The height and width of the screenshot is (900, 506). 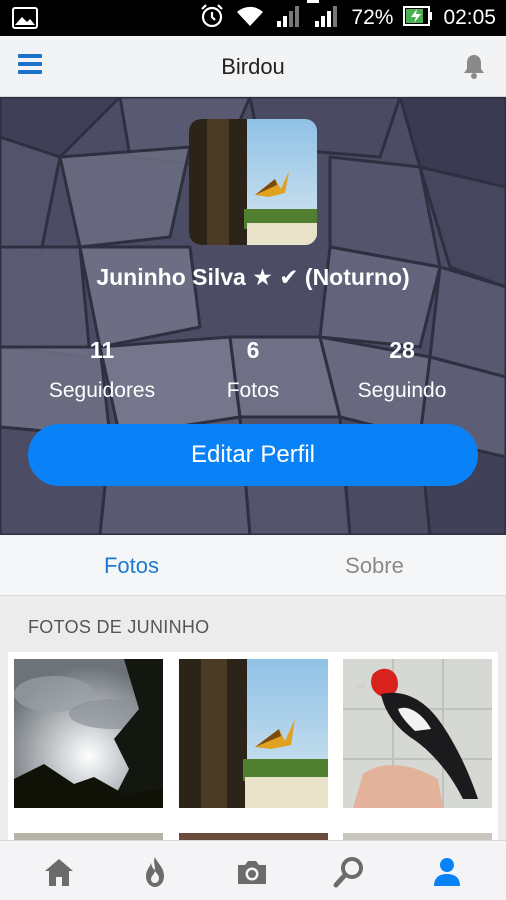 What do you see at coordinates (253, 455) in the screenshot?
I see `edit-profile-button: Editar Perfil` at bounding box center [253, 455].